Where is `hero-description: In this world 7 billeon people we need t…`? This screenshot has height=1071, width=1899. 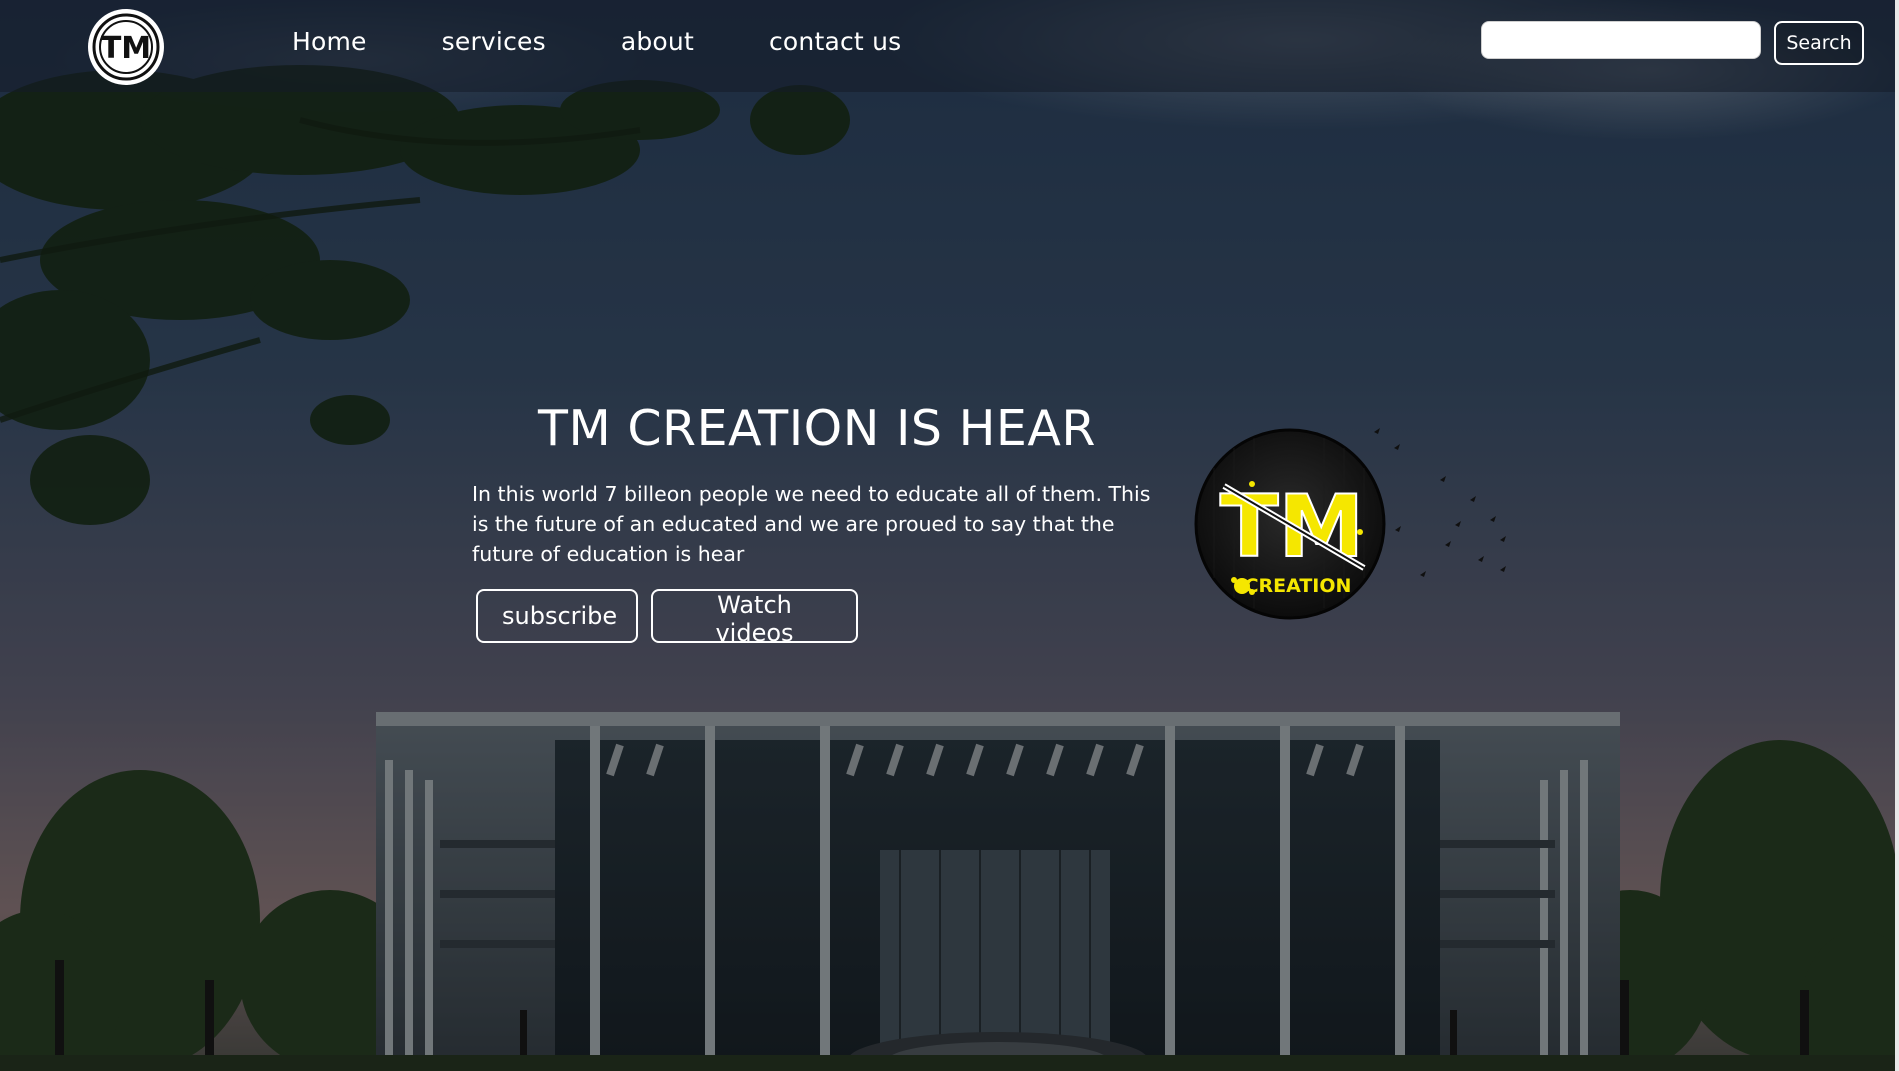 hero-description: In this world 7 billeon people we need t… is located at coordinates (811, 524).